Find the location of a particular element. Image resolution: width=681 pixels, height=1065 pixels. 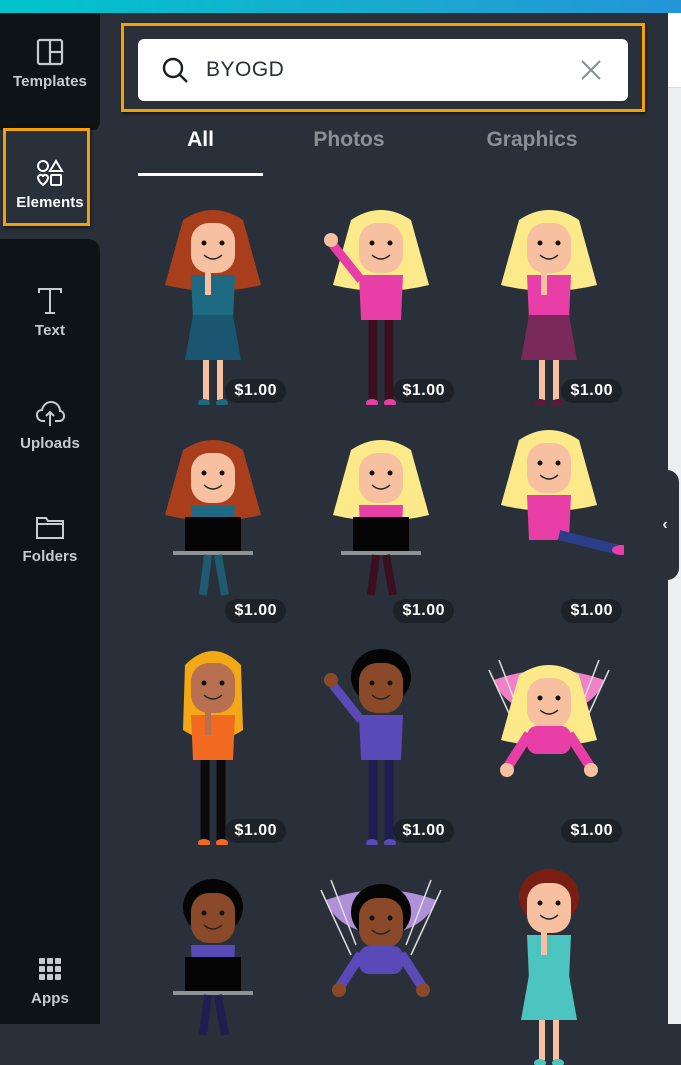

close-icon is located at coordinates (591, 70).